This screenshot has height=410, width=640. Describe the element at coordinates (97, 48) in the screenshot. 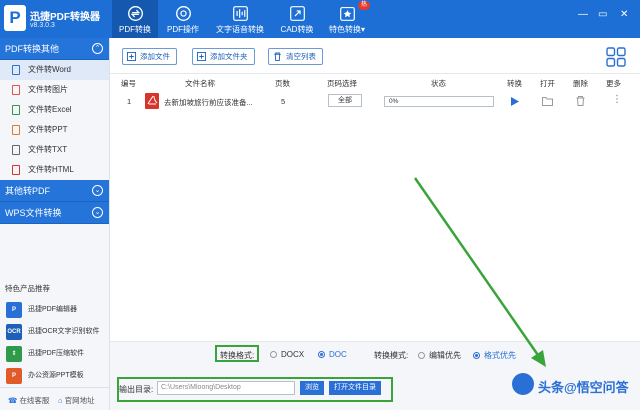

I see `chevron-up-icon: ⌃` at that location.